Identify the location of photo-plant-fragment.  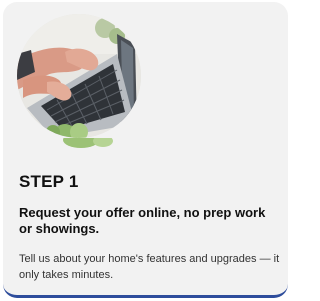
(88, 146).